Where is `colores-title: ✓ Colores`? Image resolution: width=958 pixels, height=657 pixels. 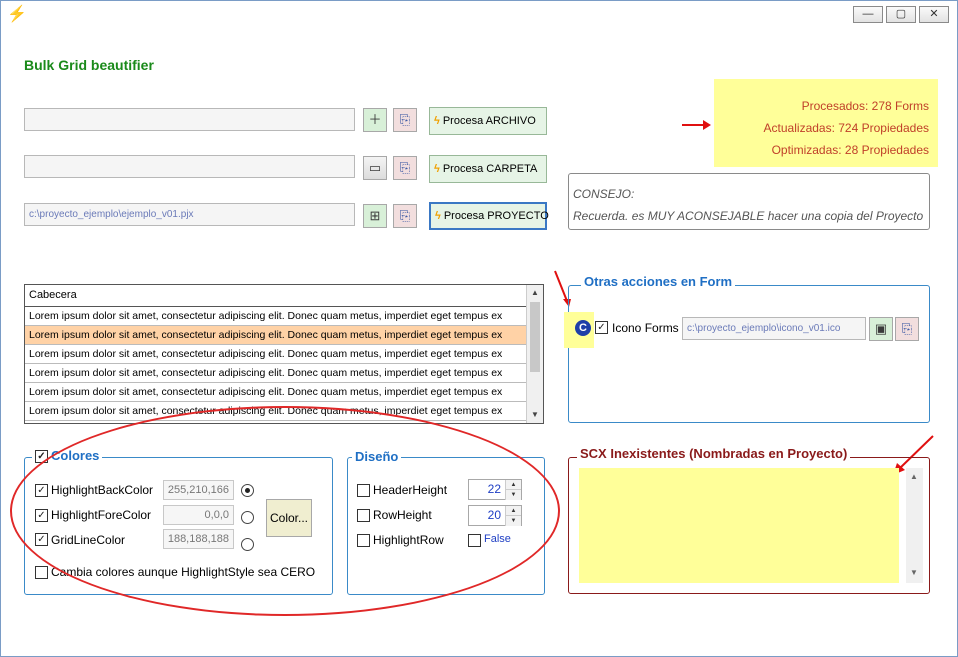 colores-title: ✓ Colores is located at coordinates (67, 456).